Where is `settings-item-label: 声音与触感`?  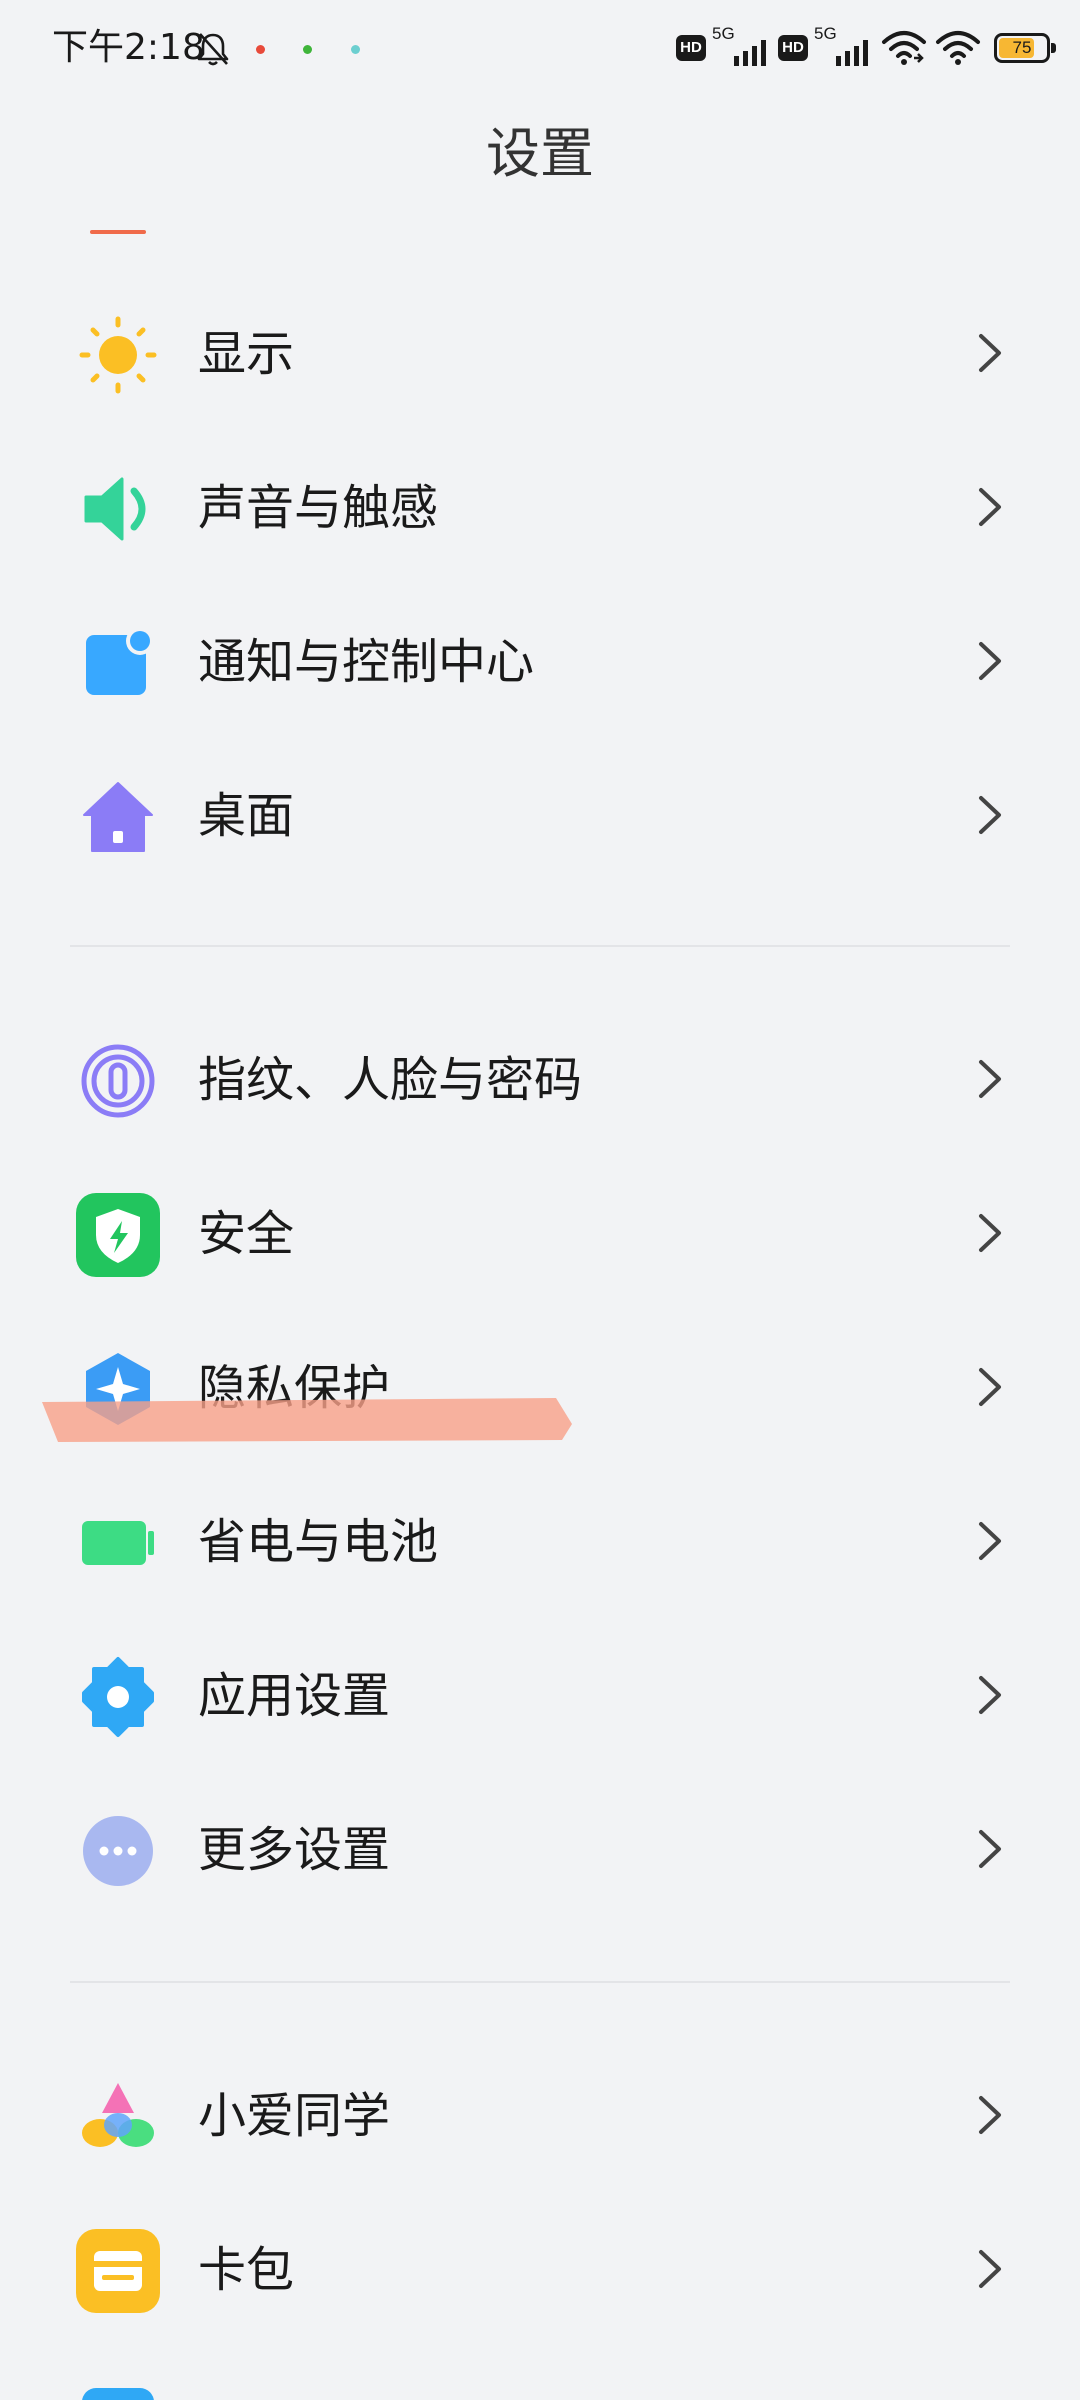
settings-item-label: 声音与触感 is located at coordinates (318, 508).